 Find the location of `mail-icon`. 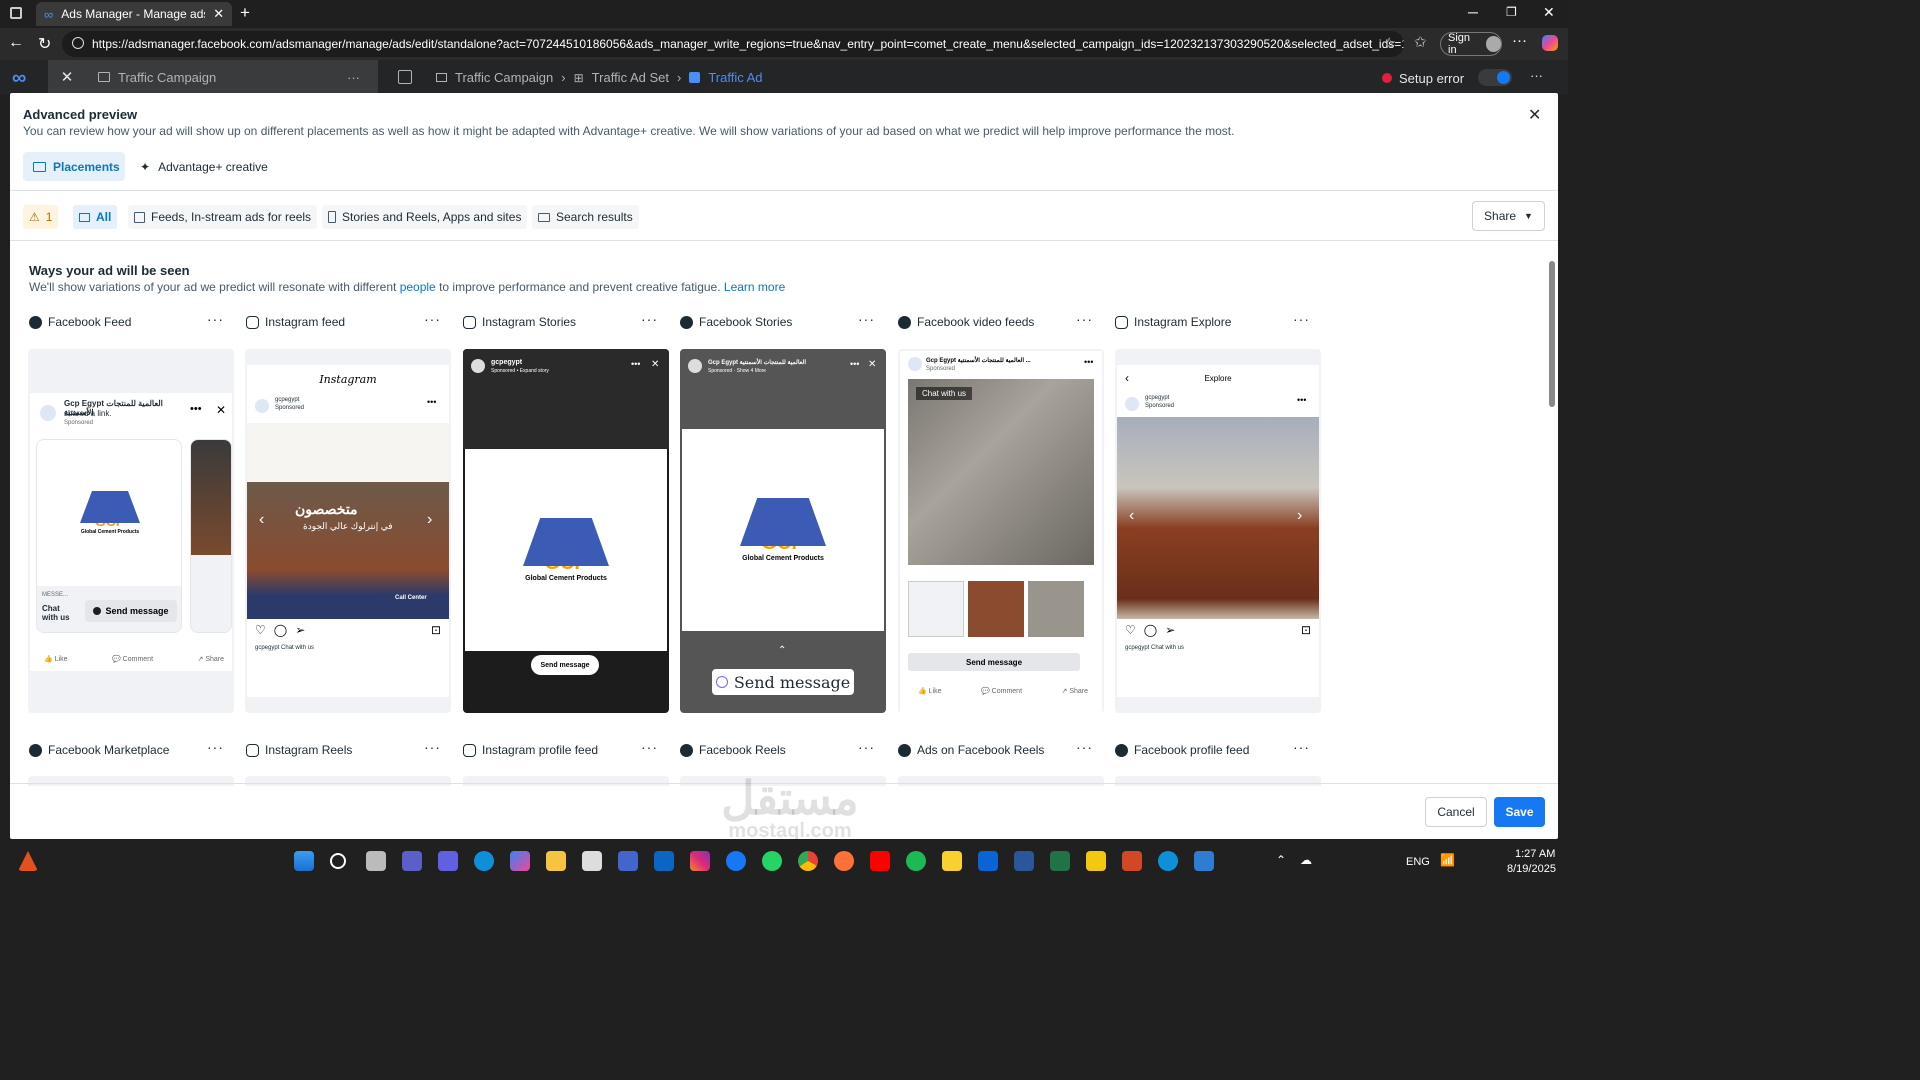

mail-icon is located at coordinates (628, 861).